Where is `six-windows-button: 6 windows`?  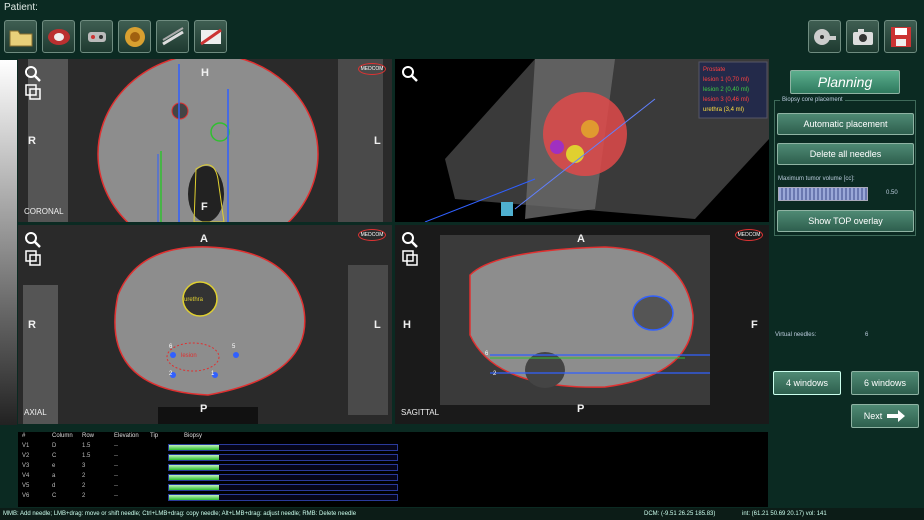 six-windows-button: 6 windows is located at coordinates (885, 383).